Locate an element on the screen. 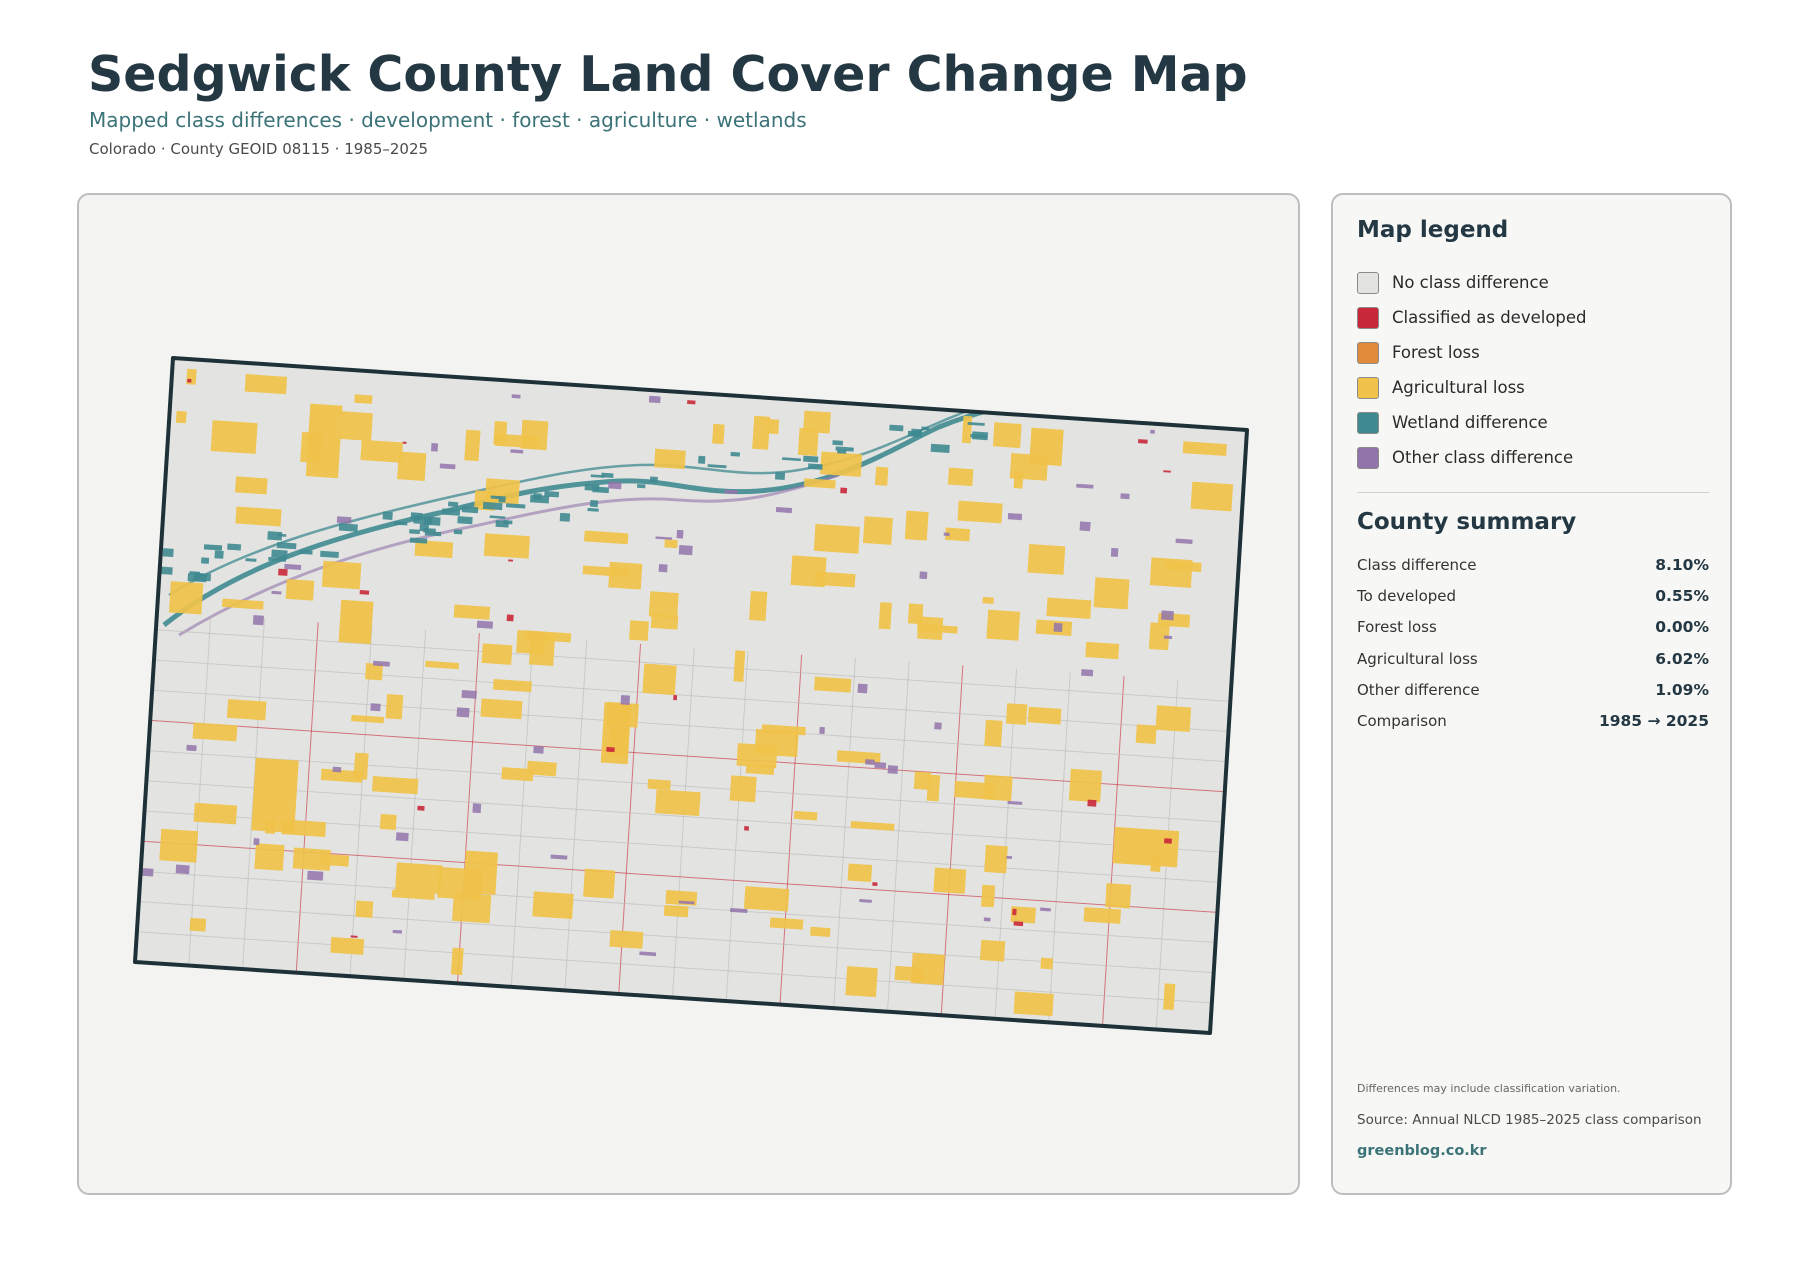 The width and height of the screenshot is (1800, 1273). legend-label: Agricultural loss is located at coordinates (1458, 387).